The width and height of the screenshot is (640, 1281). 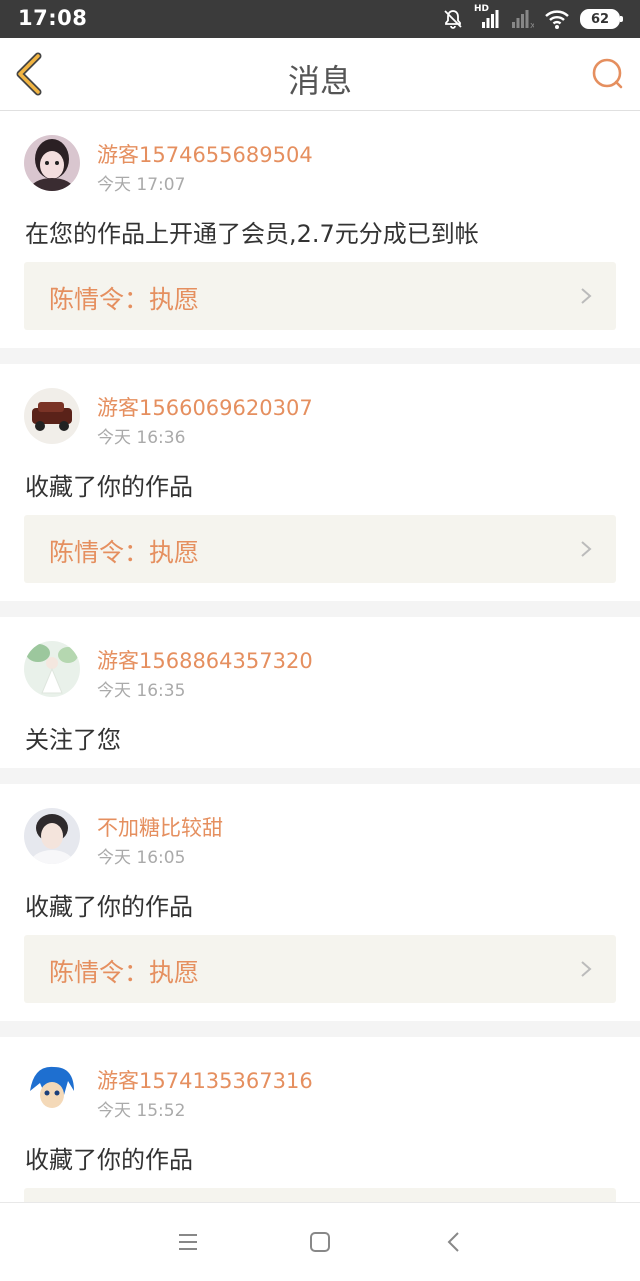 What do you see at coordinates (320, 692) in the screenshot?
I see `message-card: 游客1568864357320 今天 16:35 关注了您` at bounding box center [320, 692].